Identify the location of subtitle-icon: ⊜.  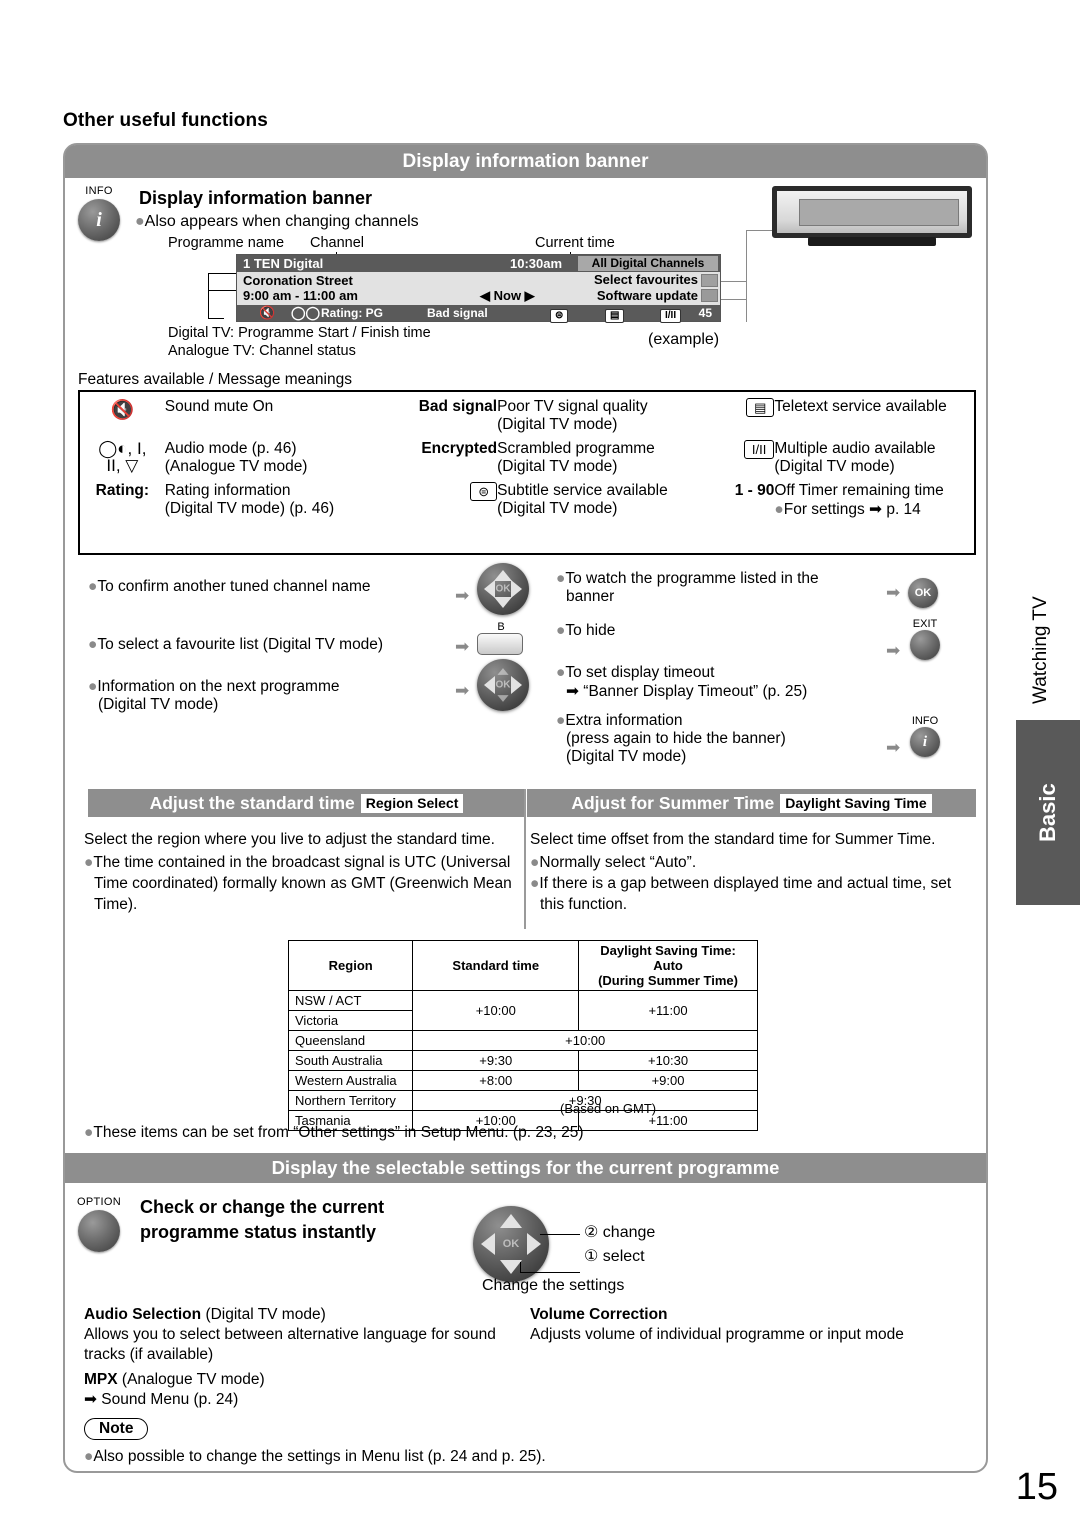
(445, 497).